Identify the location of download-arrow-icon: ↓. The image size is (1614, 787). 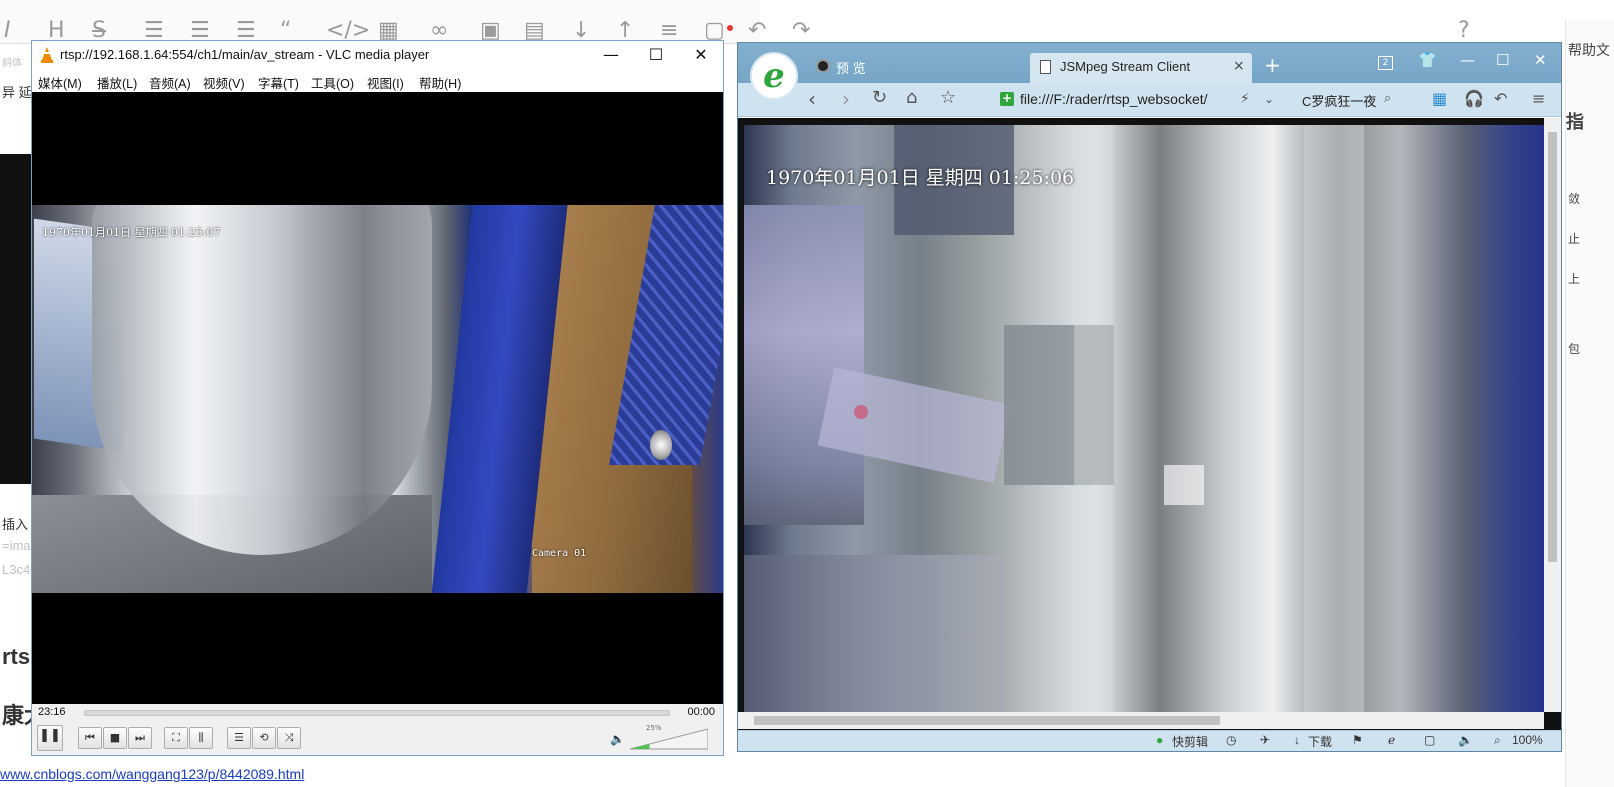
(1297, 740).